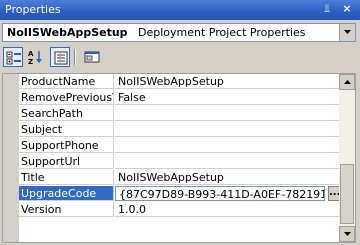 Image resolution: width=360 pixels, height=245 pixels. What do you see at coordinates (347, 32) in the screenshot?
I see `chevron-down-icon` at bounding box center [347, 32].